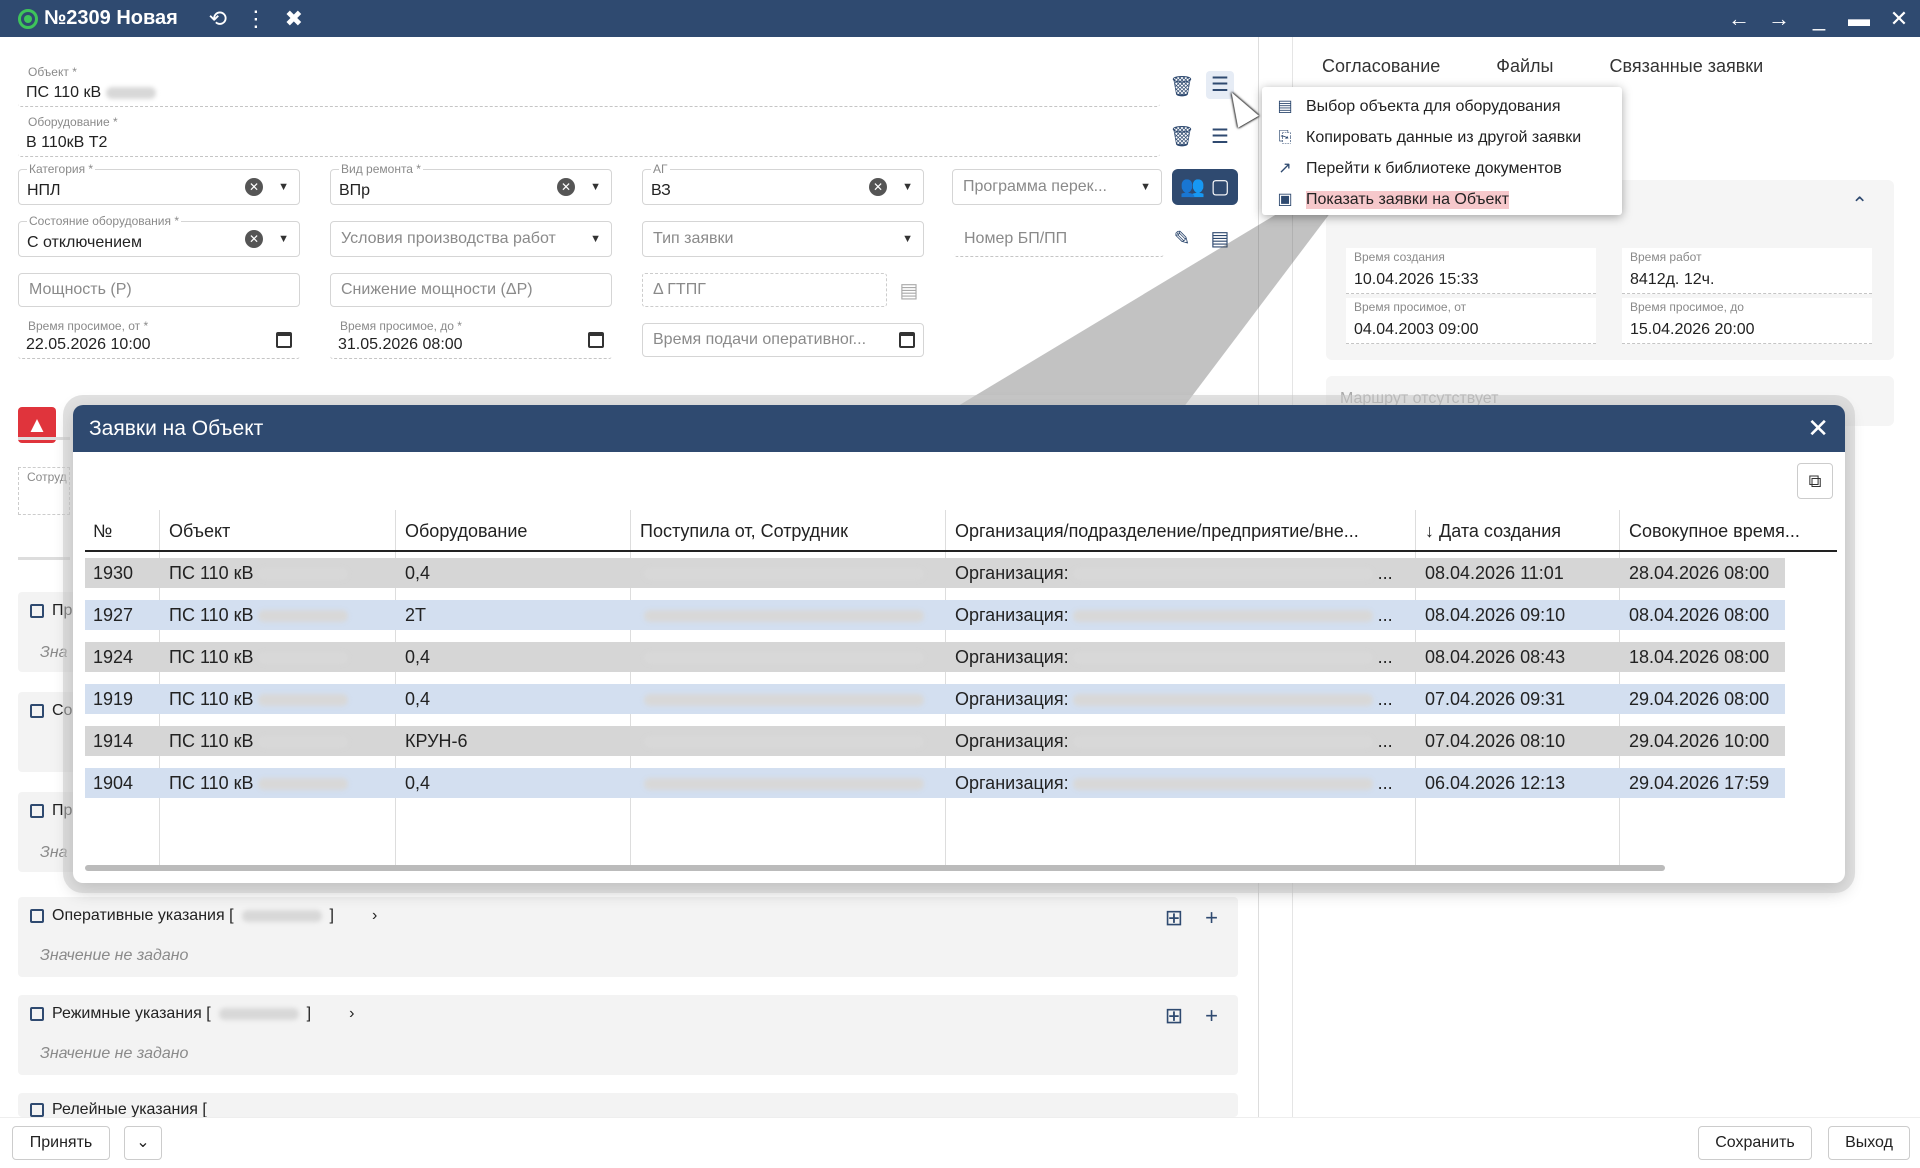 Image resolution: width=1920 pixels, height=1168 pixels. Describe the element at coordinates (1205, 187) in the screenshot. I see `toggle-people-icon: 👥 ▢` at that location.